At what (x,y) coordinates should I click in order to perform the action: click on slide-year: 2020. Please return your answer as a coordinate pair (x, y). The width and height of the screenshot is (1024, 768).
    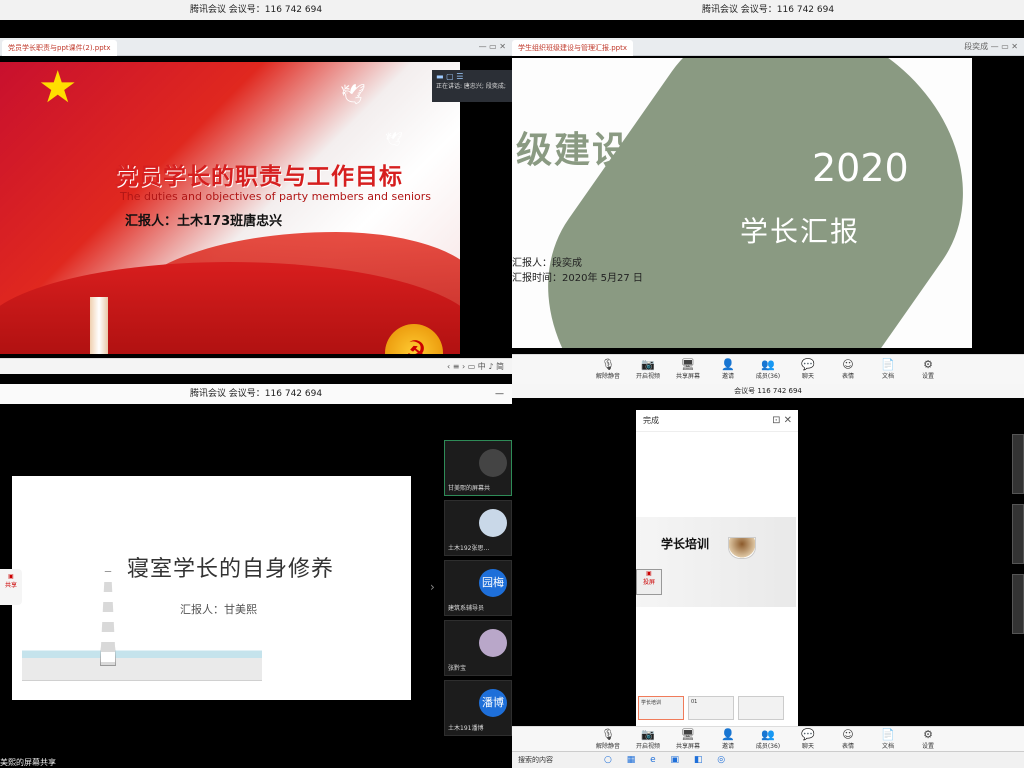
    Looking at the image, I should click on (860, 168).